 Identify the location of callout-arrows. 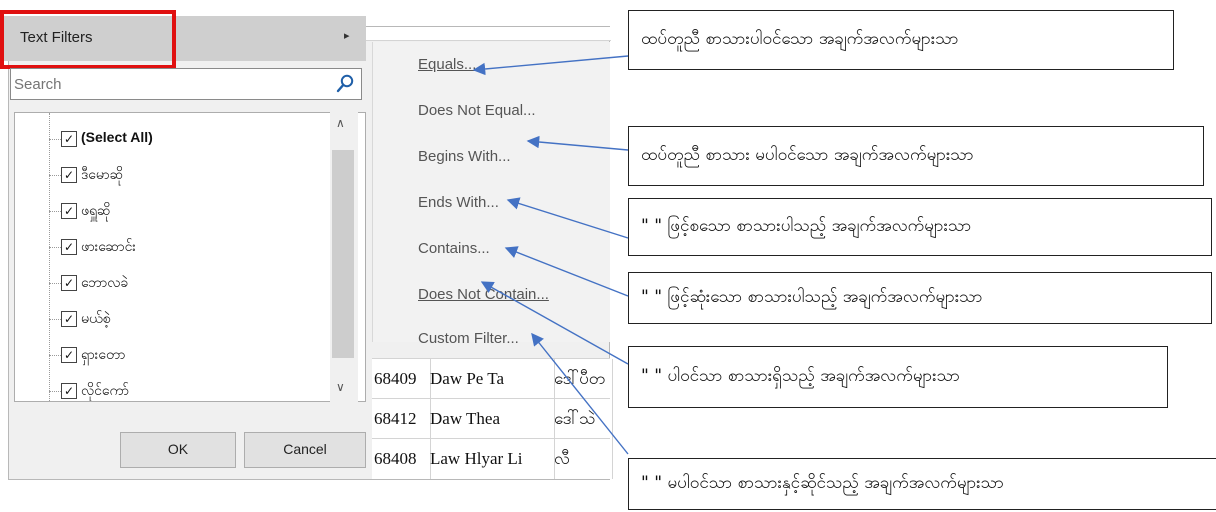
(550, 255).